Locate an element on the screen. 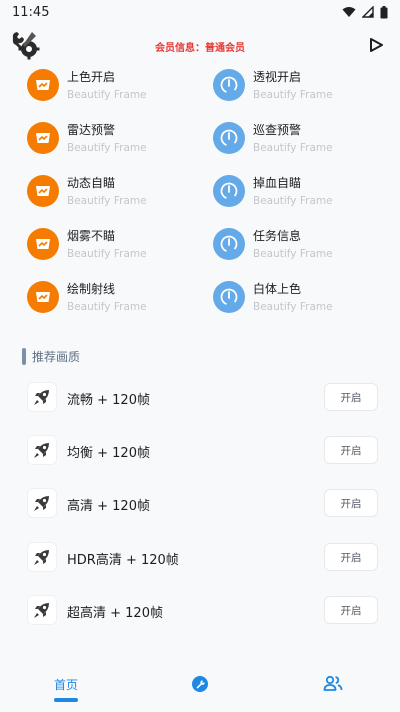 The width and height of the screenshot is (400, 712). quality-label: HDR高清 + 120帧 is located at coordinates (123, 560).